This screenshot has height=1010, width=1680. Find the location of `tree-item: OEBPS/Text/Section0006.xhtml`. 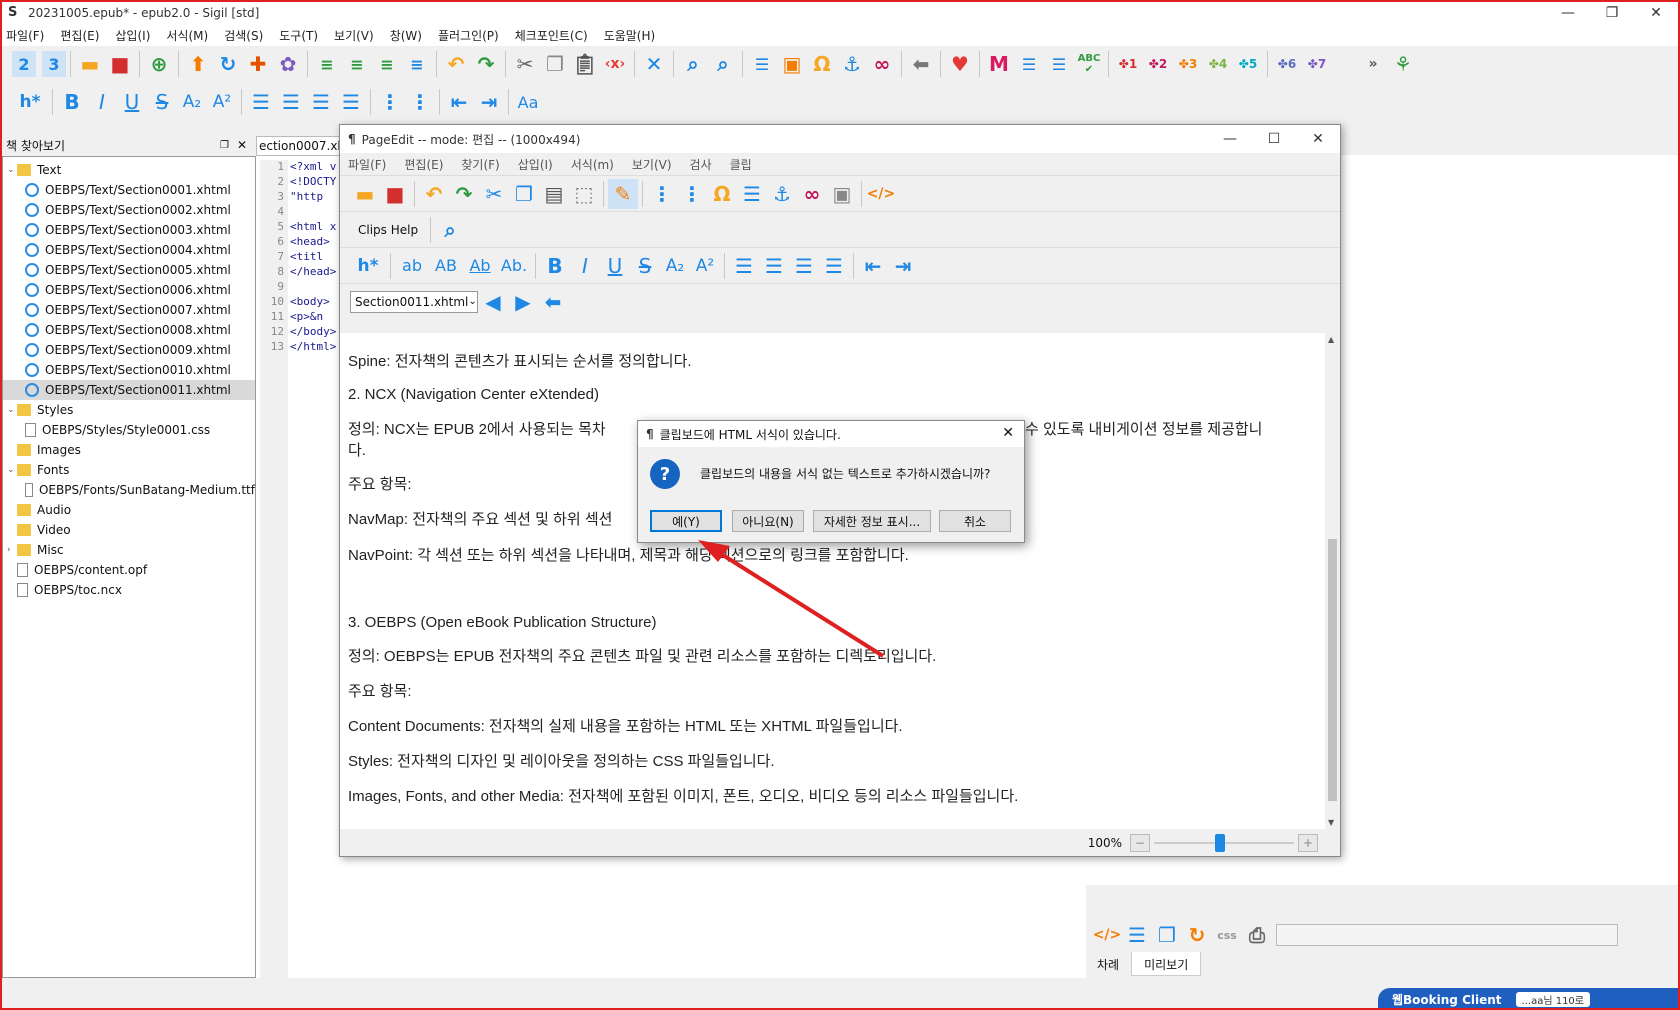

tree-item: OEBPS/Text/Section0006.xhtml is located at coordinates (129, 290).